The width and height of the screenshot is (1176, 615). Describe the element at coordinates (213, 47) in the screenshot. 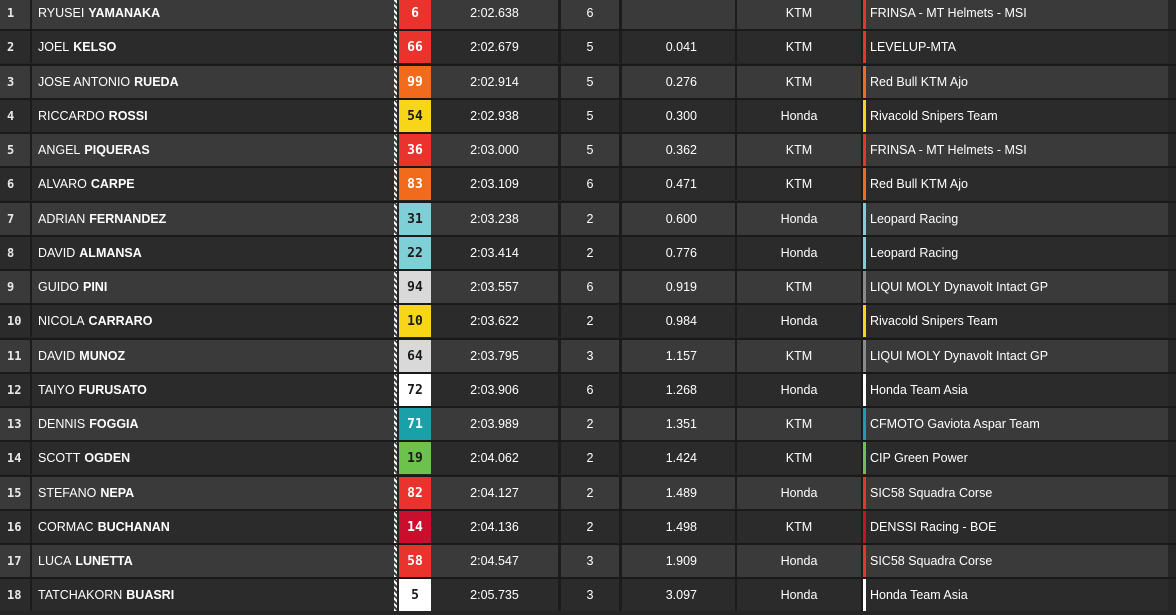

I see `rider-name-cell: JOEL KELSO` at that location.